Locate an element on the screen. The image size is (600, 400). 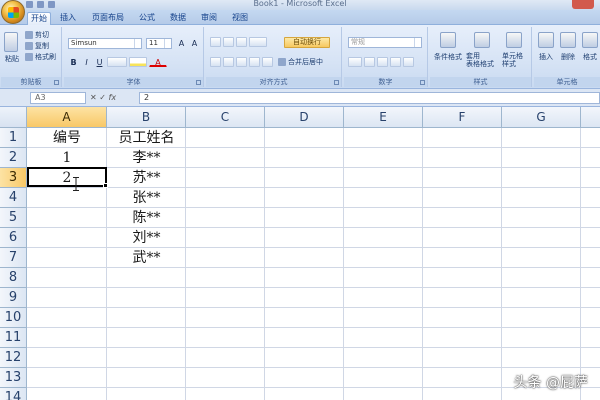
conditional-format-icon is located at coordinates (448, 40).